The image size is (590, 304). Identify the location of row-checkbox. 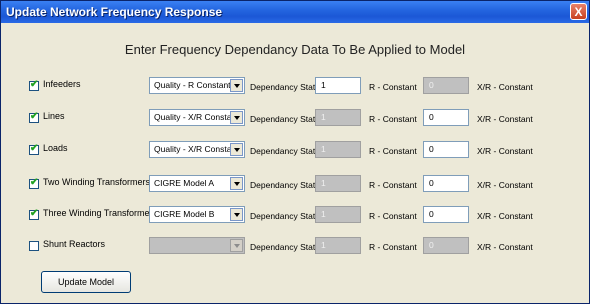
(34, 246).